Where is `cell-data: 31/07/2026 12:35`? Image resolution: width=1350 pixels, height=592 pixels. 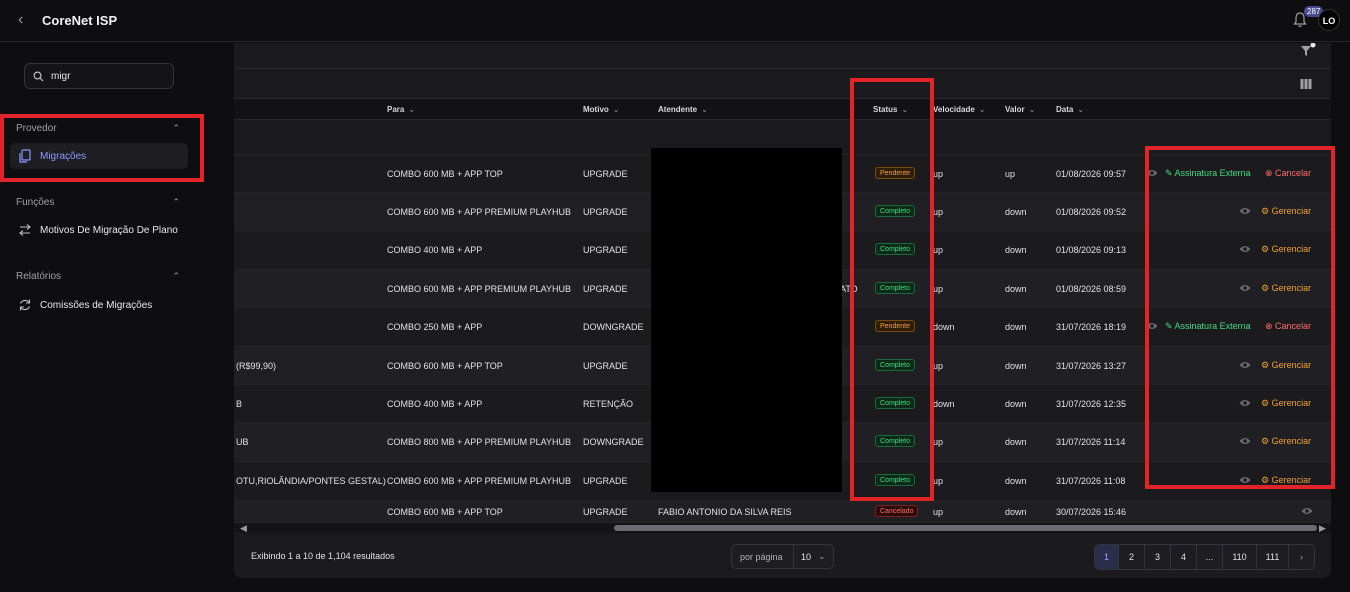
cell-data: 31/07/2026 12:35 is located at coordinates (1091, 404).